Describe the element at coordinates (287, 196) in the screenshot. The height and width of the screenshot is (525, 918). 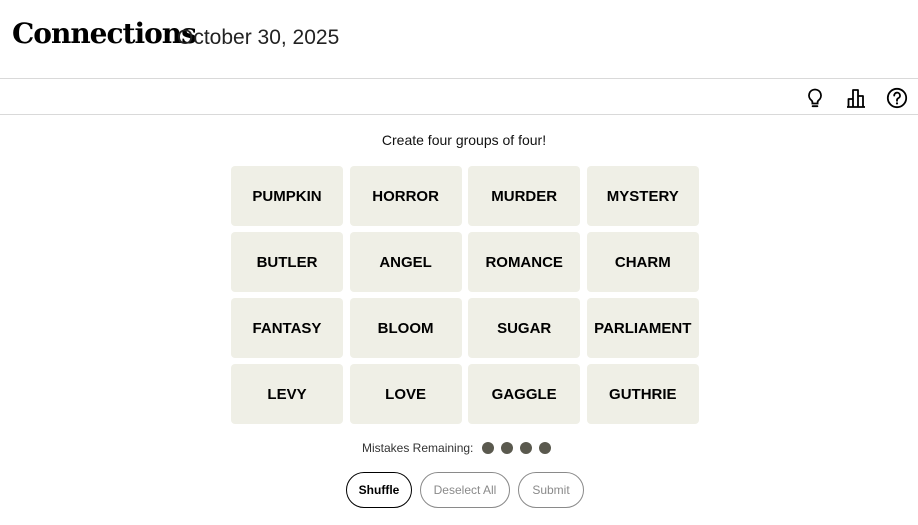
I see `word-tile: PUMPKIN` at that location.